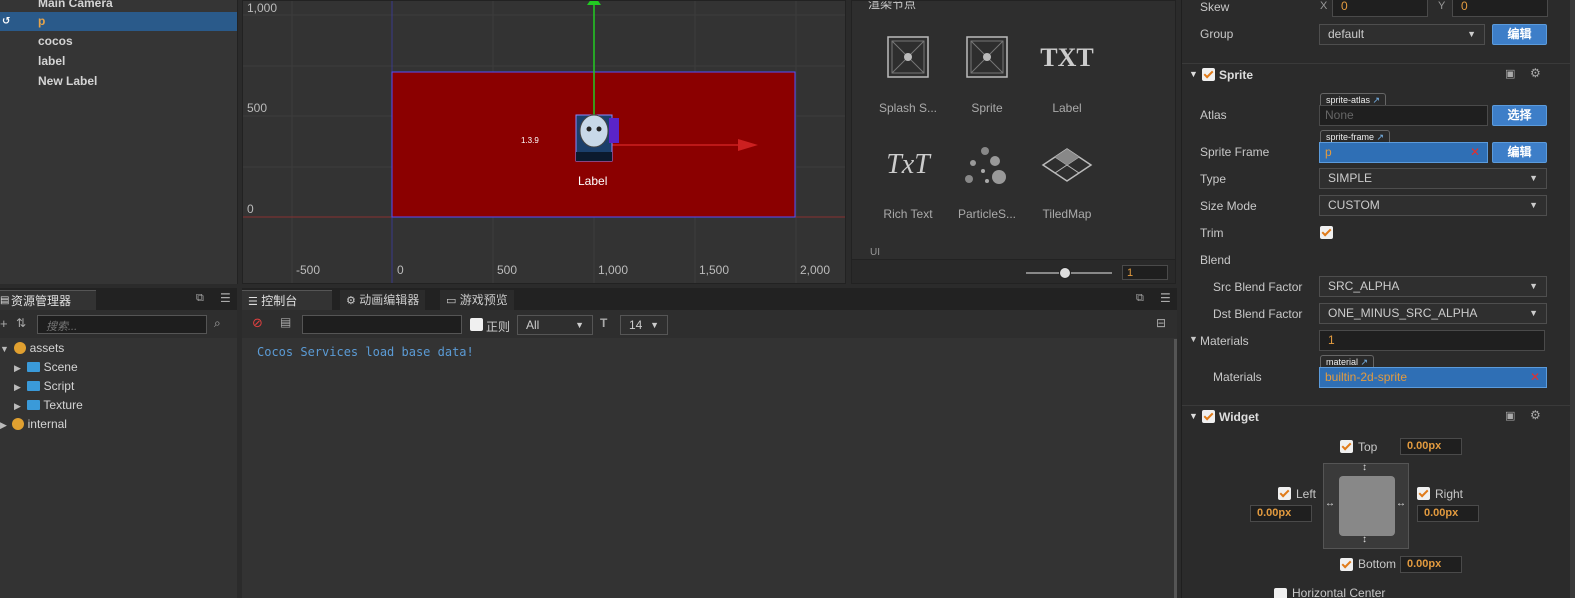  I want to click on database-icon, so click(20, 348).